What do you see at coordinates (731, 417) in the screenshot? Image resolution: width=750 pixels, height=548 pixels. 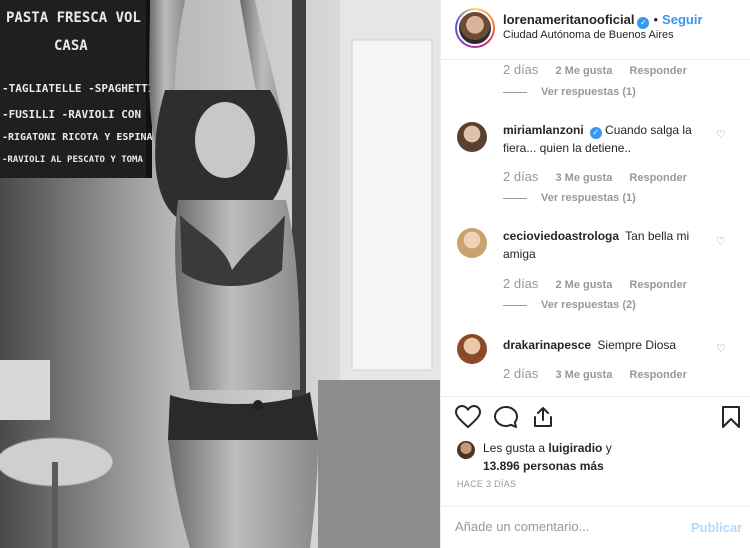 I see `bookmark-icon` at bounding box center [731, 417].